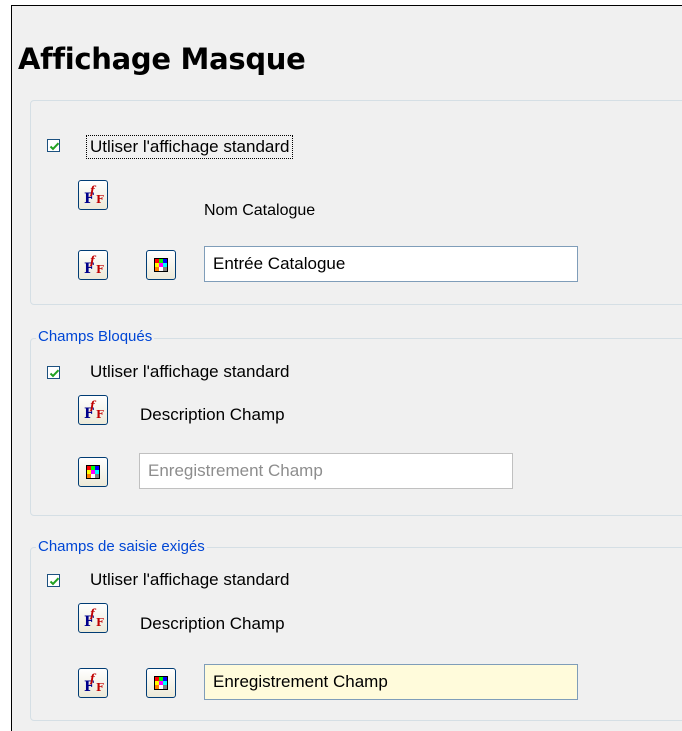  Describe the element at coordinates (391, 264) in the screenshot. I see `catalog-entry-field: Entrée Catalogue` at that location.